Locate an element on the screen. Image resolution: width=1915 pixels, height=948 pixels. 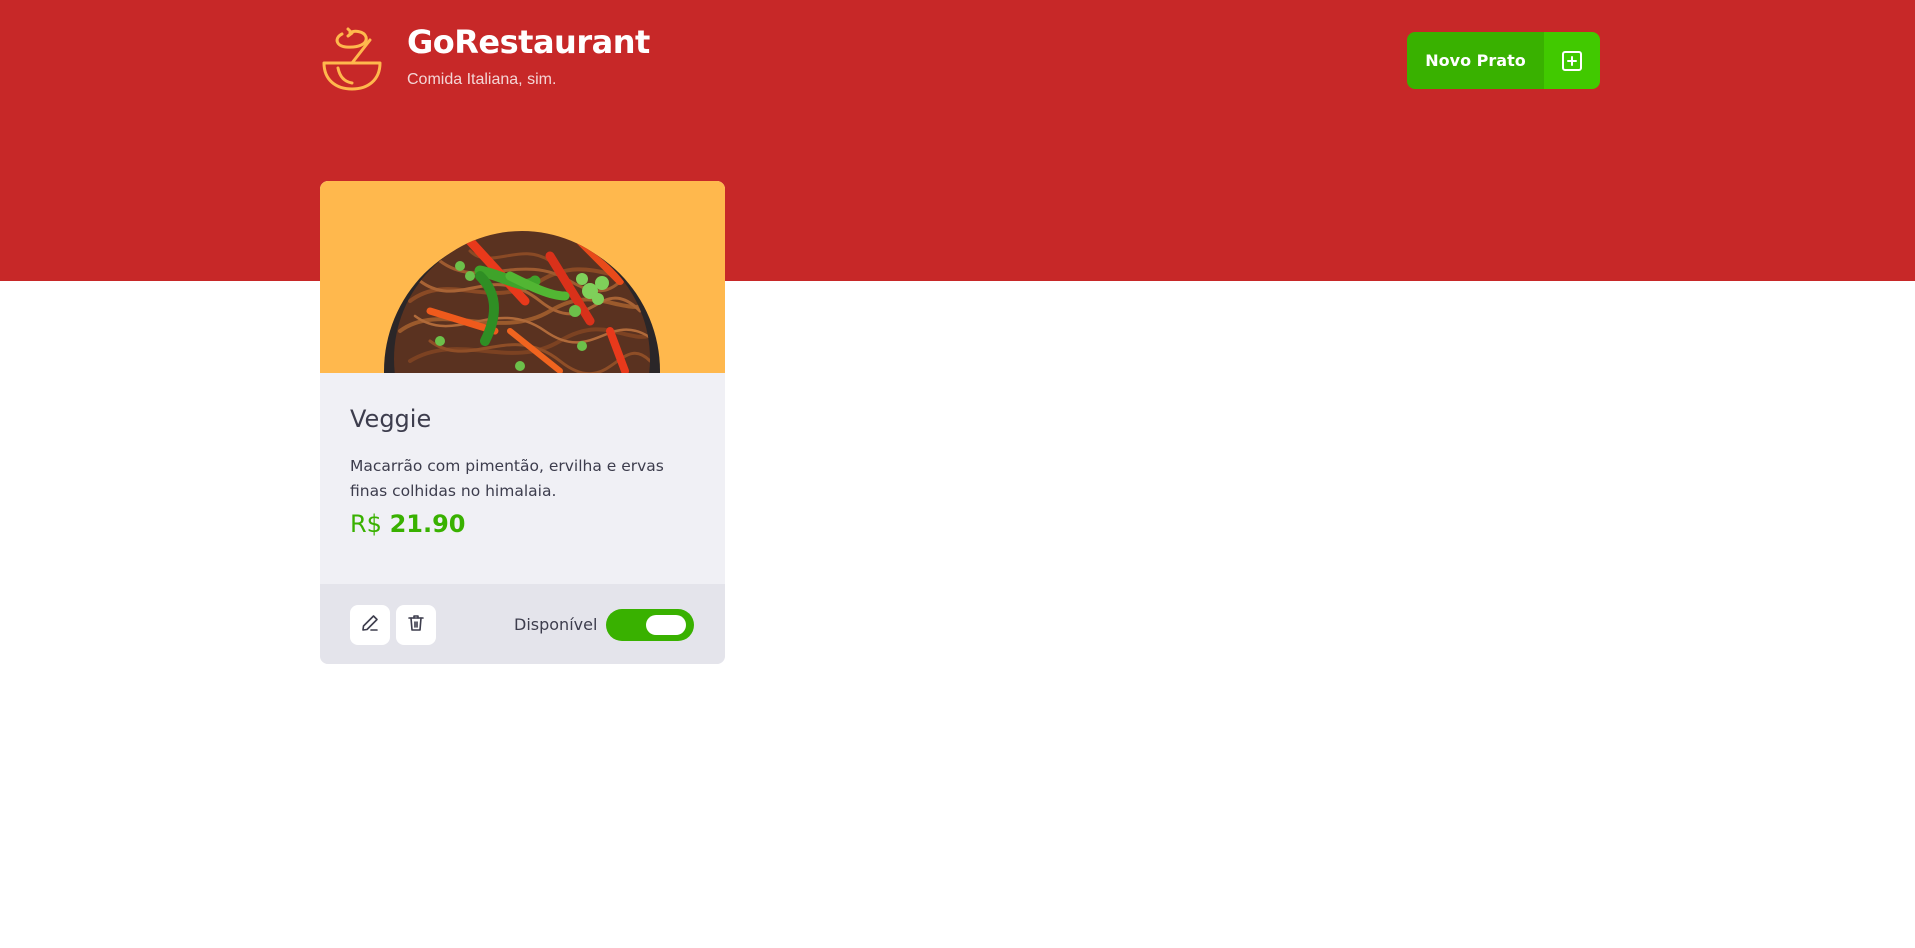
toggle-knob is located at coordinates (666, 625).